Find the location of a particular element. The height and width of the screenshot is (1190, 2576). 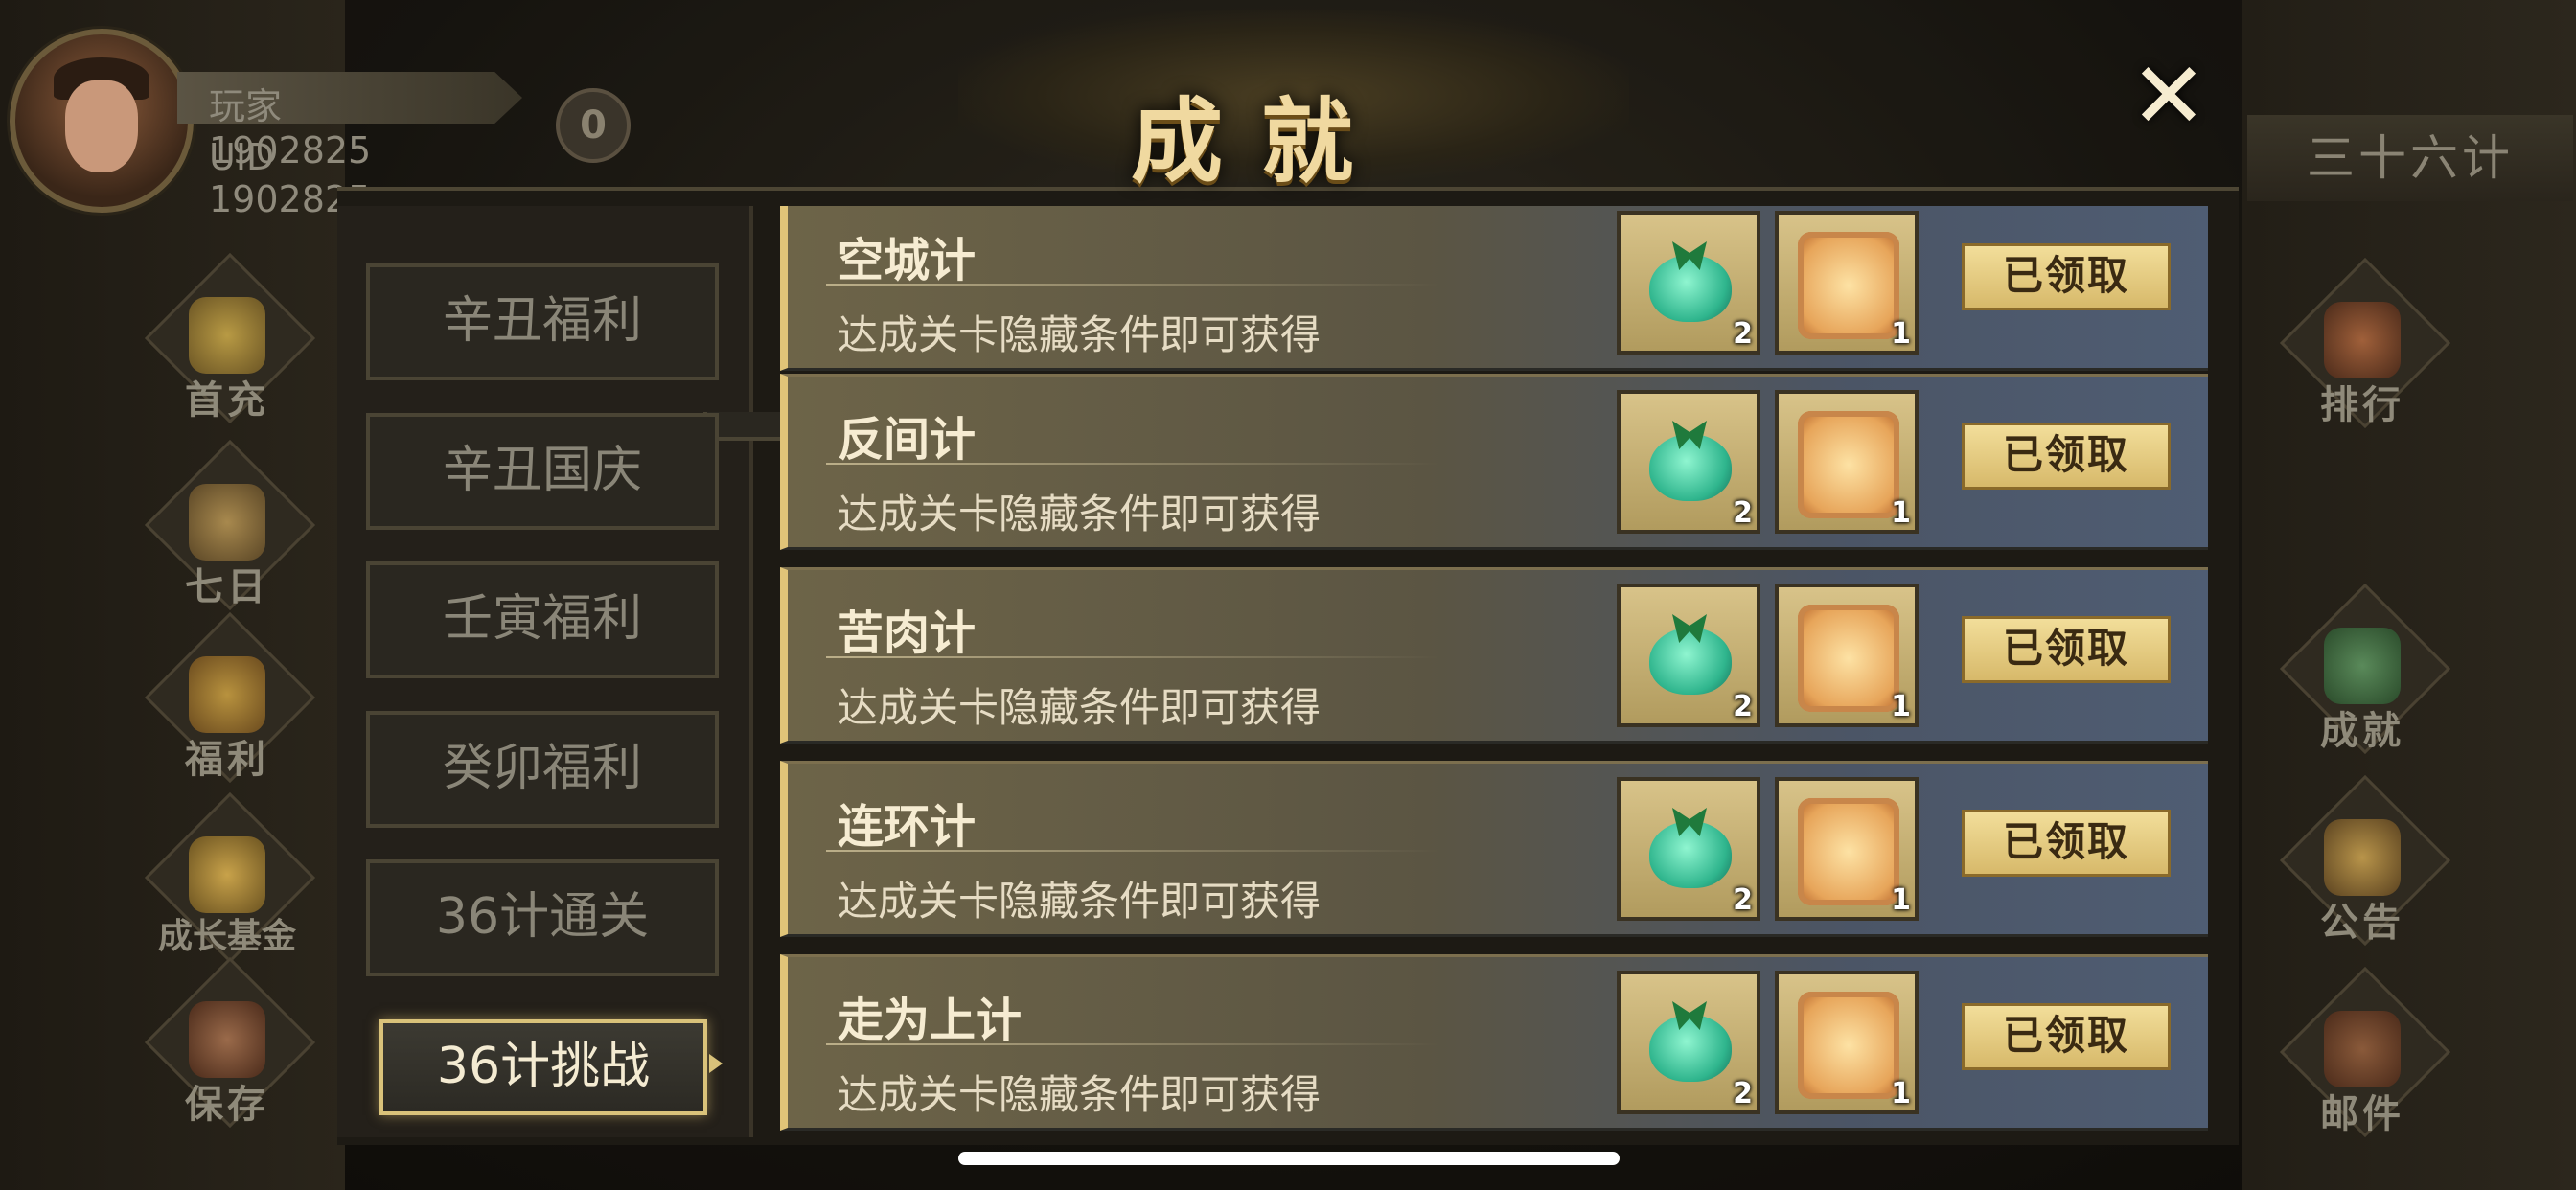

growth-fund-label: 成长基金 is located at coordinates (226, 936).